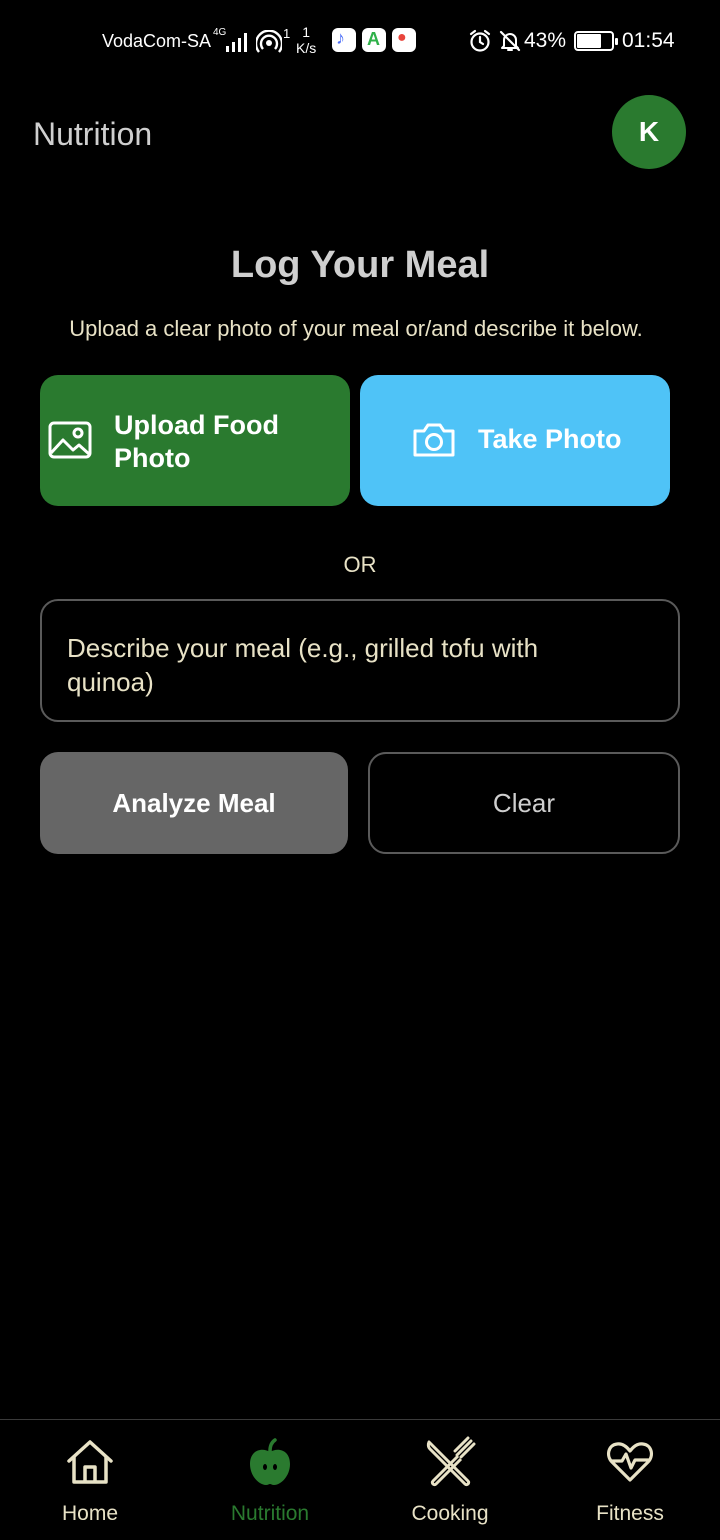 The height and width of the screenshot is (1540, 720). I want to click on utensils-icon, so click(450, 1462).